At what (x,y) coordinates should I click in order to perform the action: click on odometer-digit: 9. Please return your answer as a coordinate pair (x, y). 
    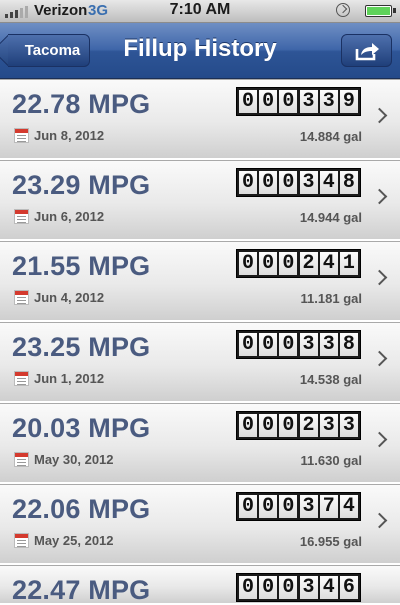
    Looking at the image, I should click on (348, 101).